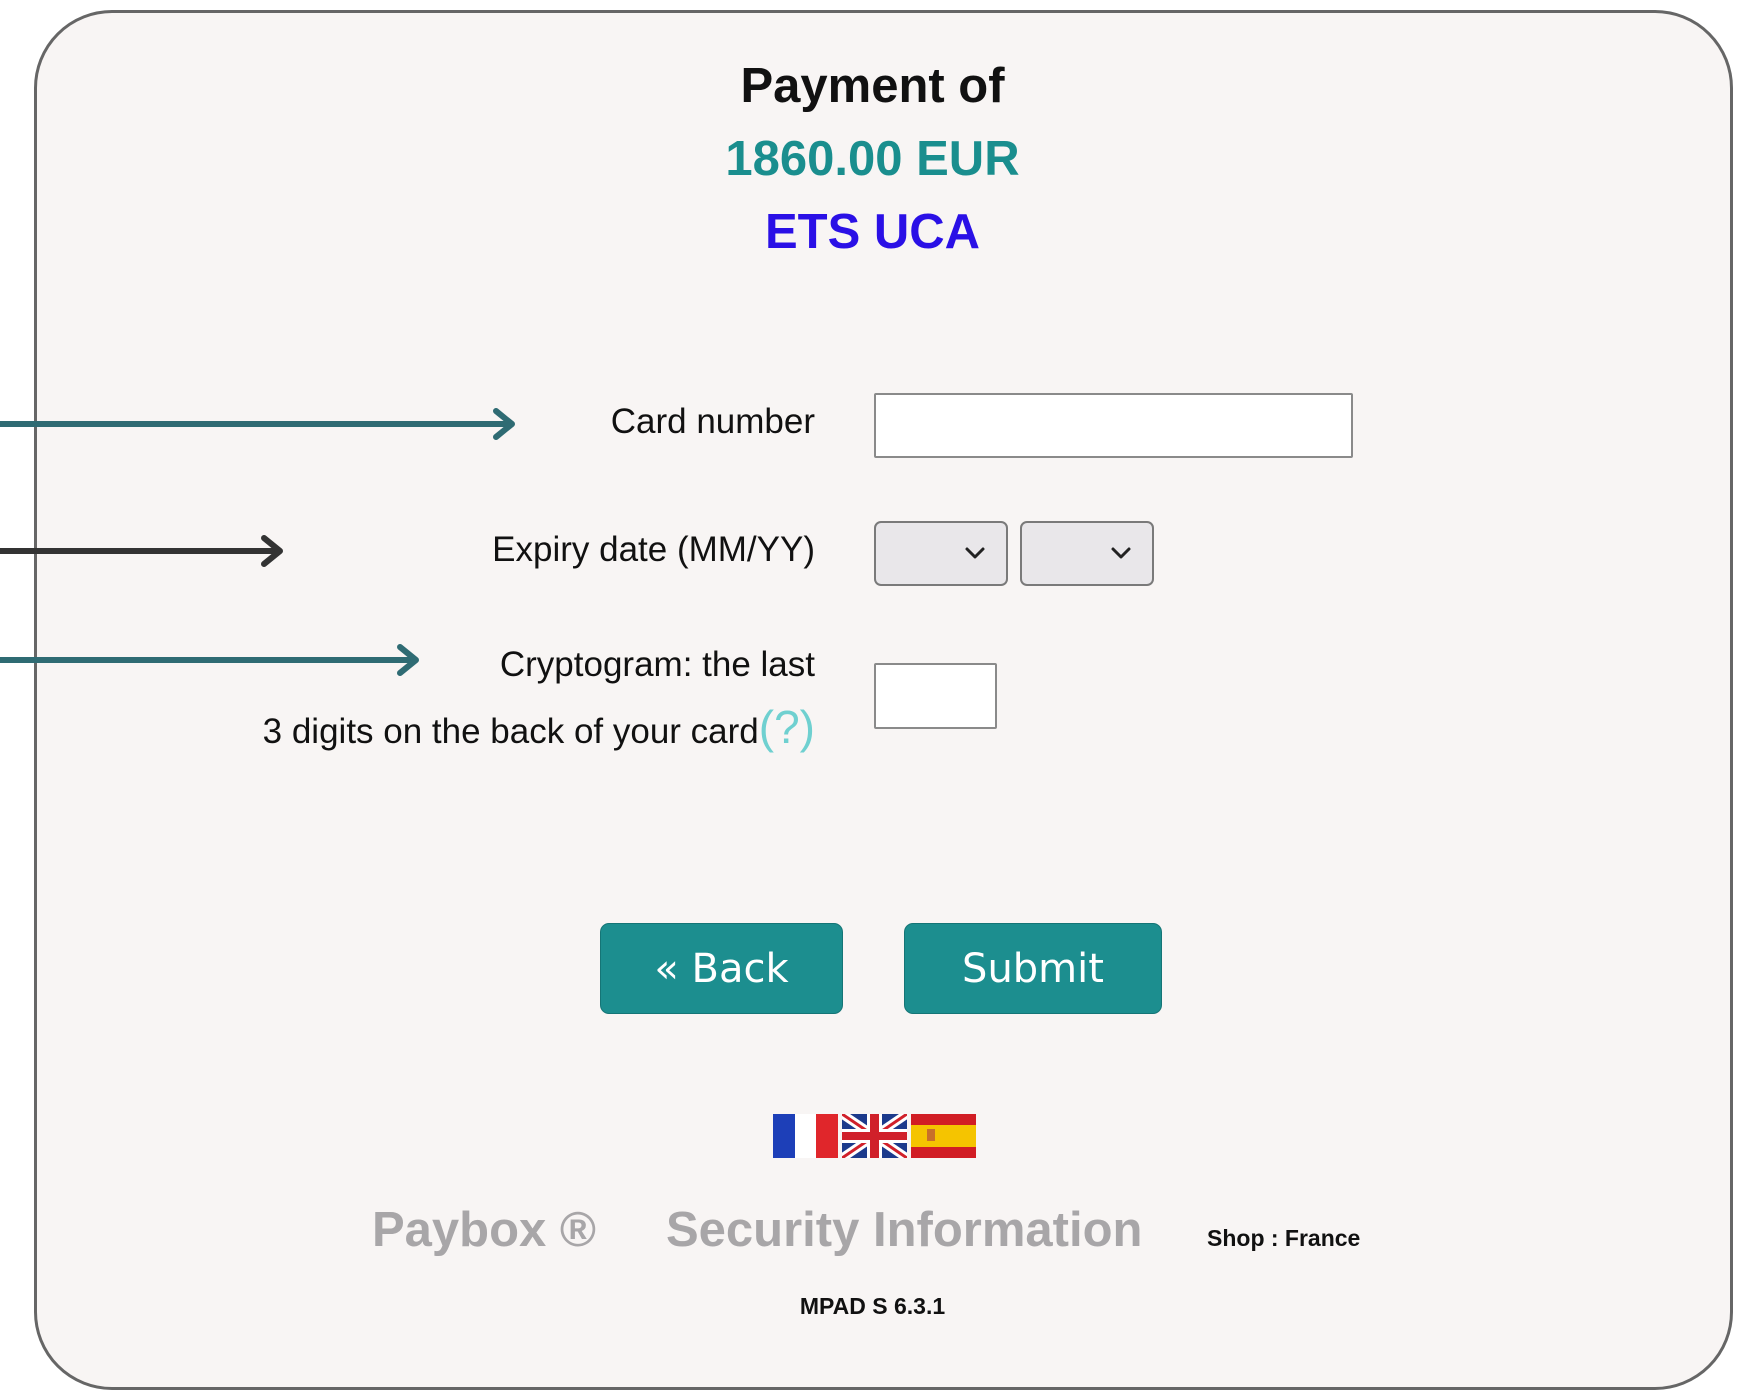 This screenshot has width=1745, height=1390. What do you see at coordinates (935, 696) in the screenshot?
I see `cryptogram-input` at bounding box center [935, 696].